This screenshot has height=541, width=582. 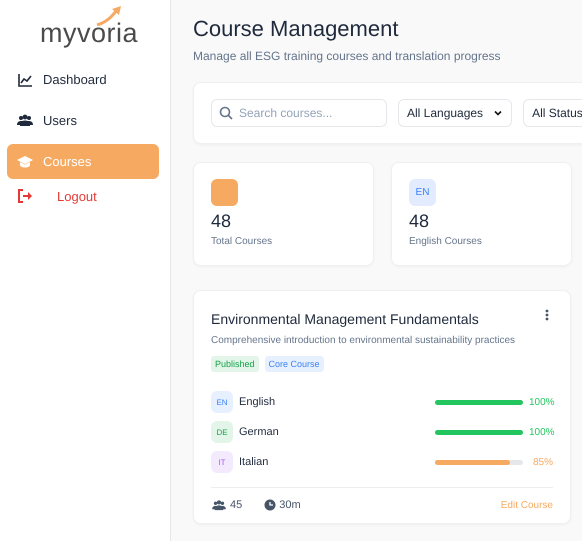 I want to click on language-badge: EN, so click(x=222, y=402).